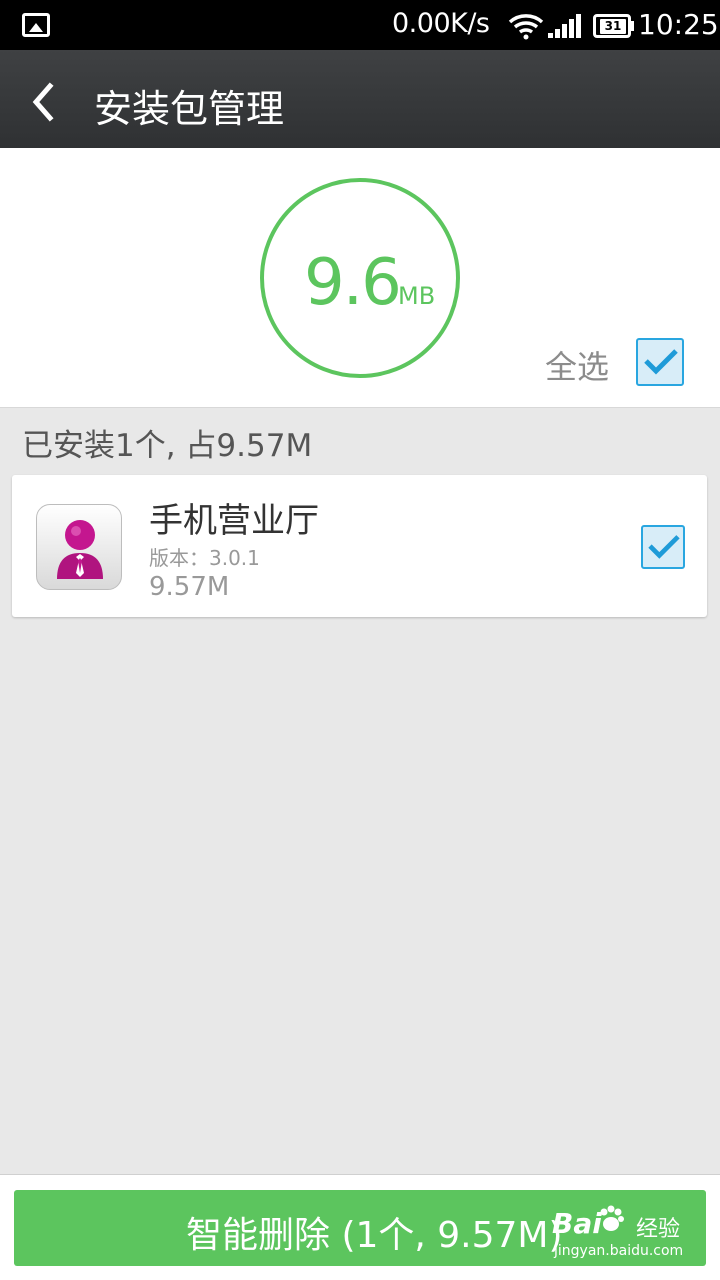 The image size is (720, 1280). What do you see at coordinates (204, 558) in the screenshot?
I see `app-version: 版本：3.0.1` at bounding box center [204, 558].